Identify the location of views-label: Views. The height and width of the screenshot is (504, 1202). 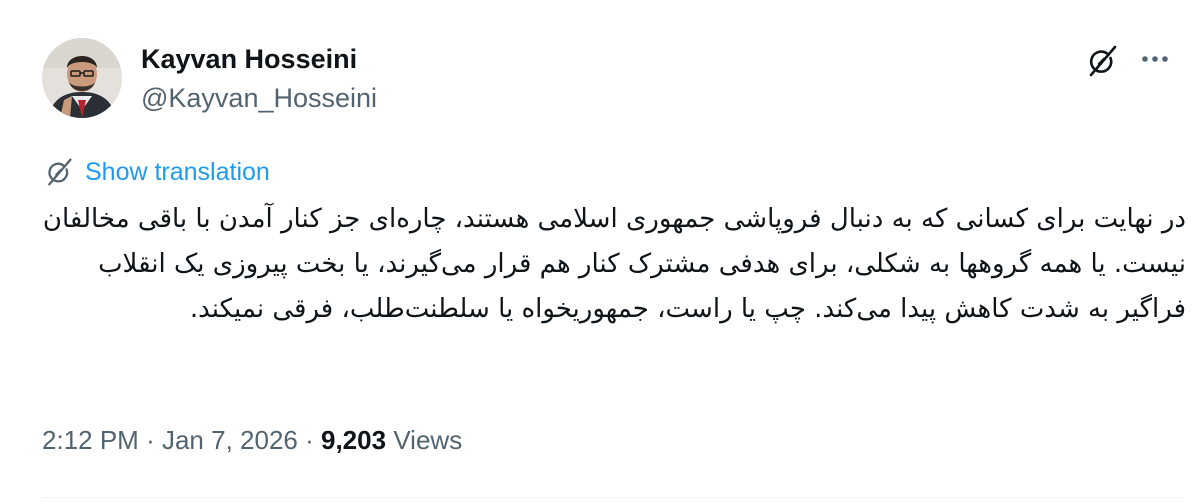
(428, 440).